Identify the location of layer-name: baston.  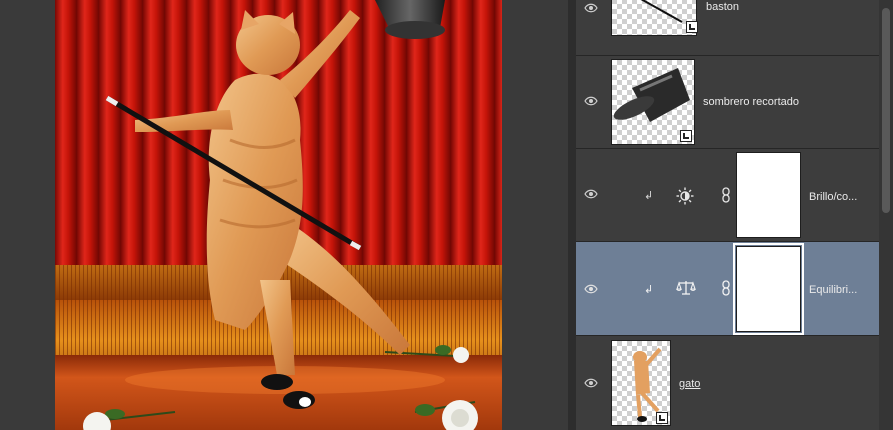
(722, 7).